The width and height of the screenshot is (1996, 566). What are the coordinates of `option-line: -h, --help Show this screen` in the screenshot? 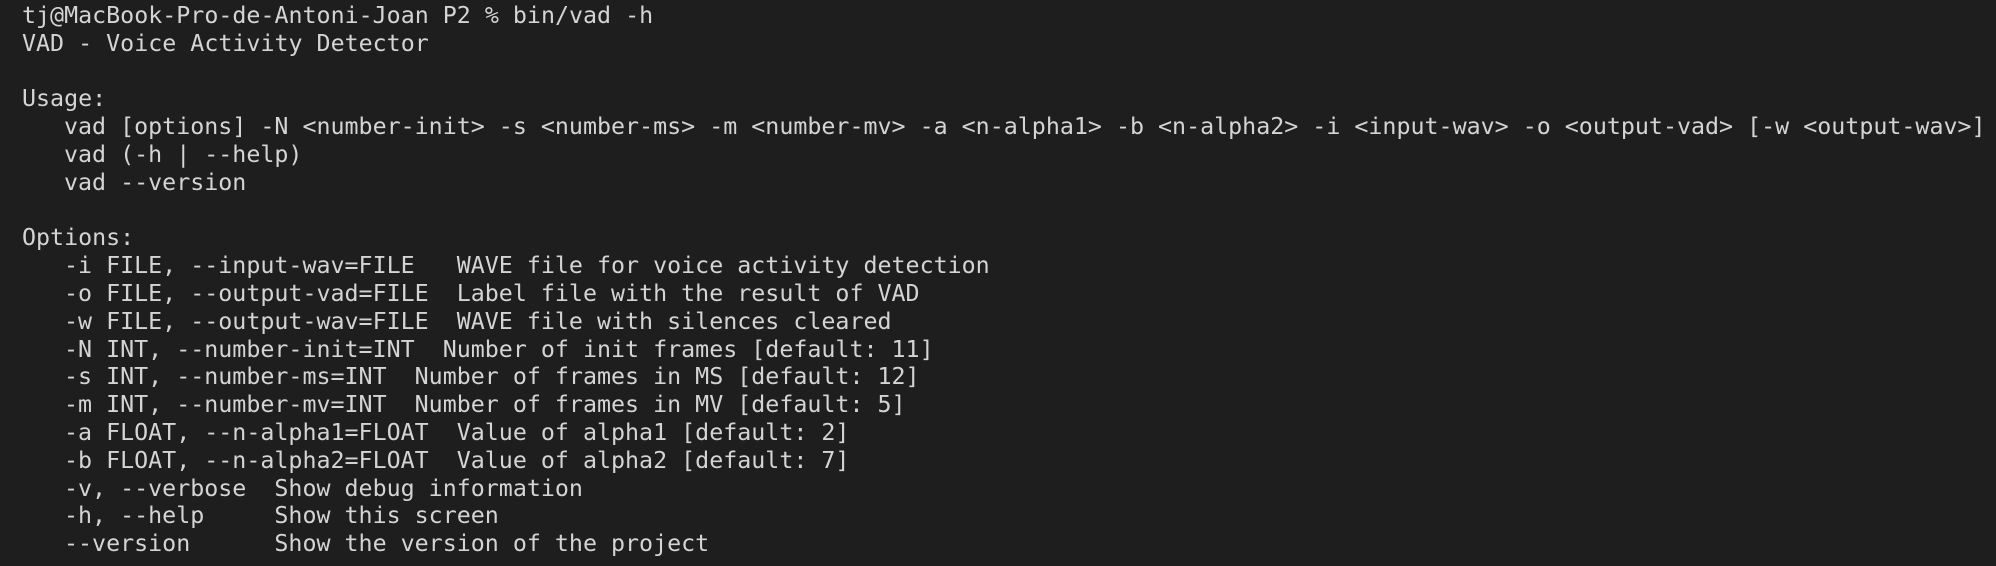 It's located at (281, 516).